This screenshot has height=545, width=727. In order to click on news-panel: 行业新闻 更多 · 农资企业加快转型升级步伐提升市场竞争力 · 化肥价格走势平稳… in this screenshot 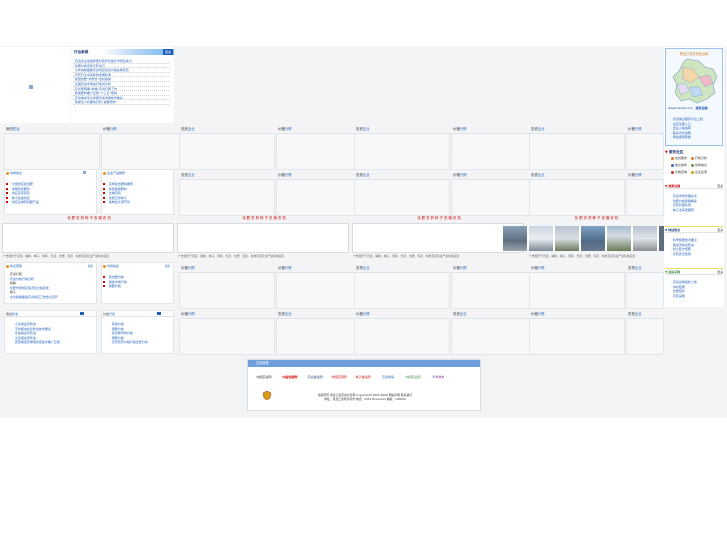, I will do `click(122, 85)`.